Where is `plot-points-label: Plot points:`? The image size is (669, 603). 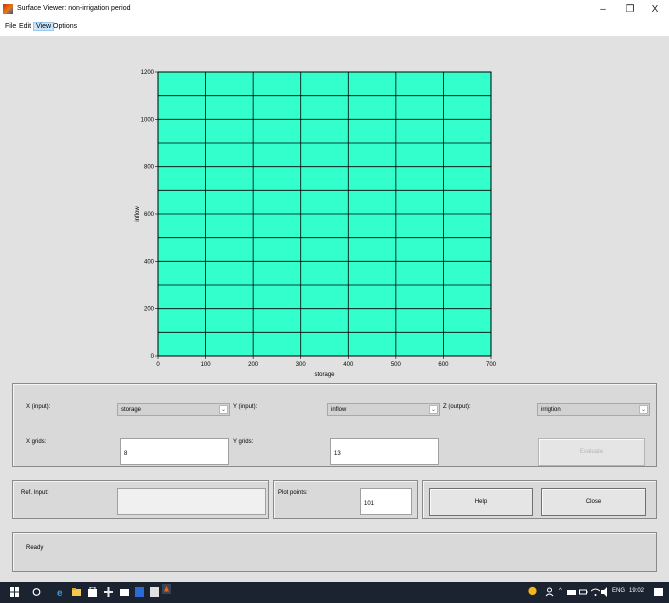 plot-points-label: Plot points: is located at coordinates (293, 493).